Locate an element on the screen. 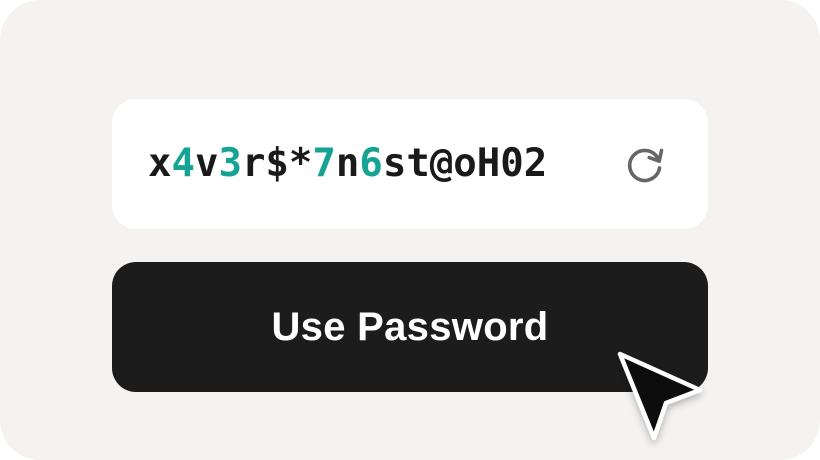  password-chars: x is located at coordinates (160, 163).